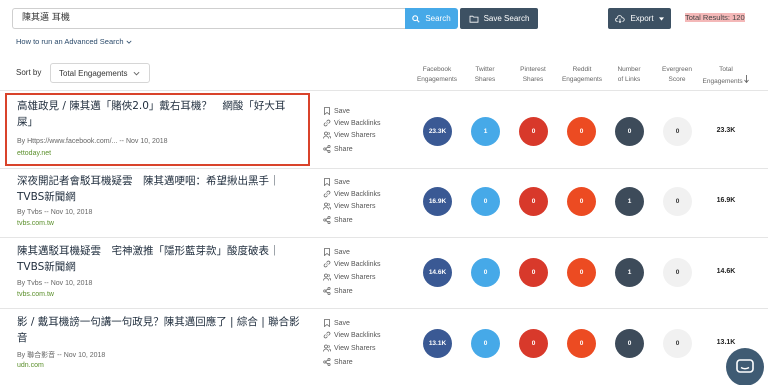  What do you see at coordinates (629, 75) in the screenshot?
I see `col-number-of-links: Number of Links` at bounding box center [629, 75].